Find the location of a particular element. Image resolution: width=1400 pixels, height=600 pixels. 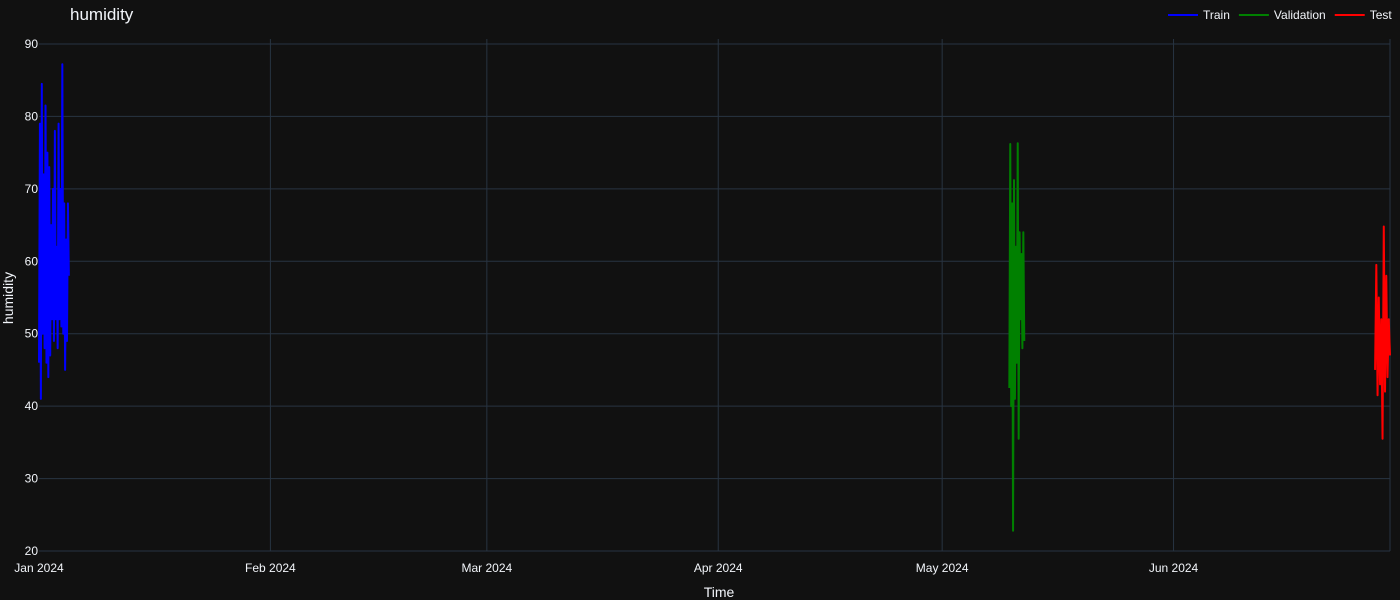

x-tick-label: Jun 2024 is located at coordinates (1174, 568).